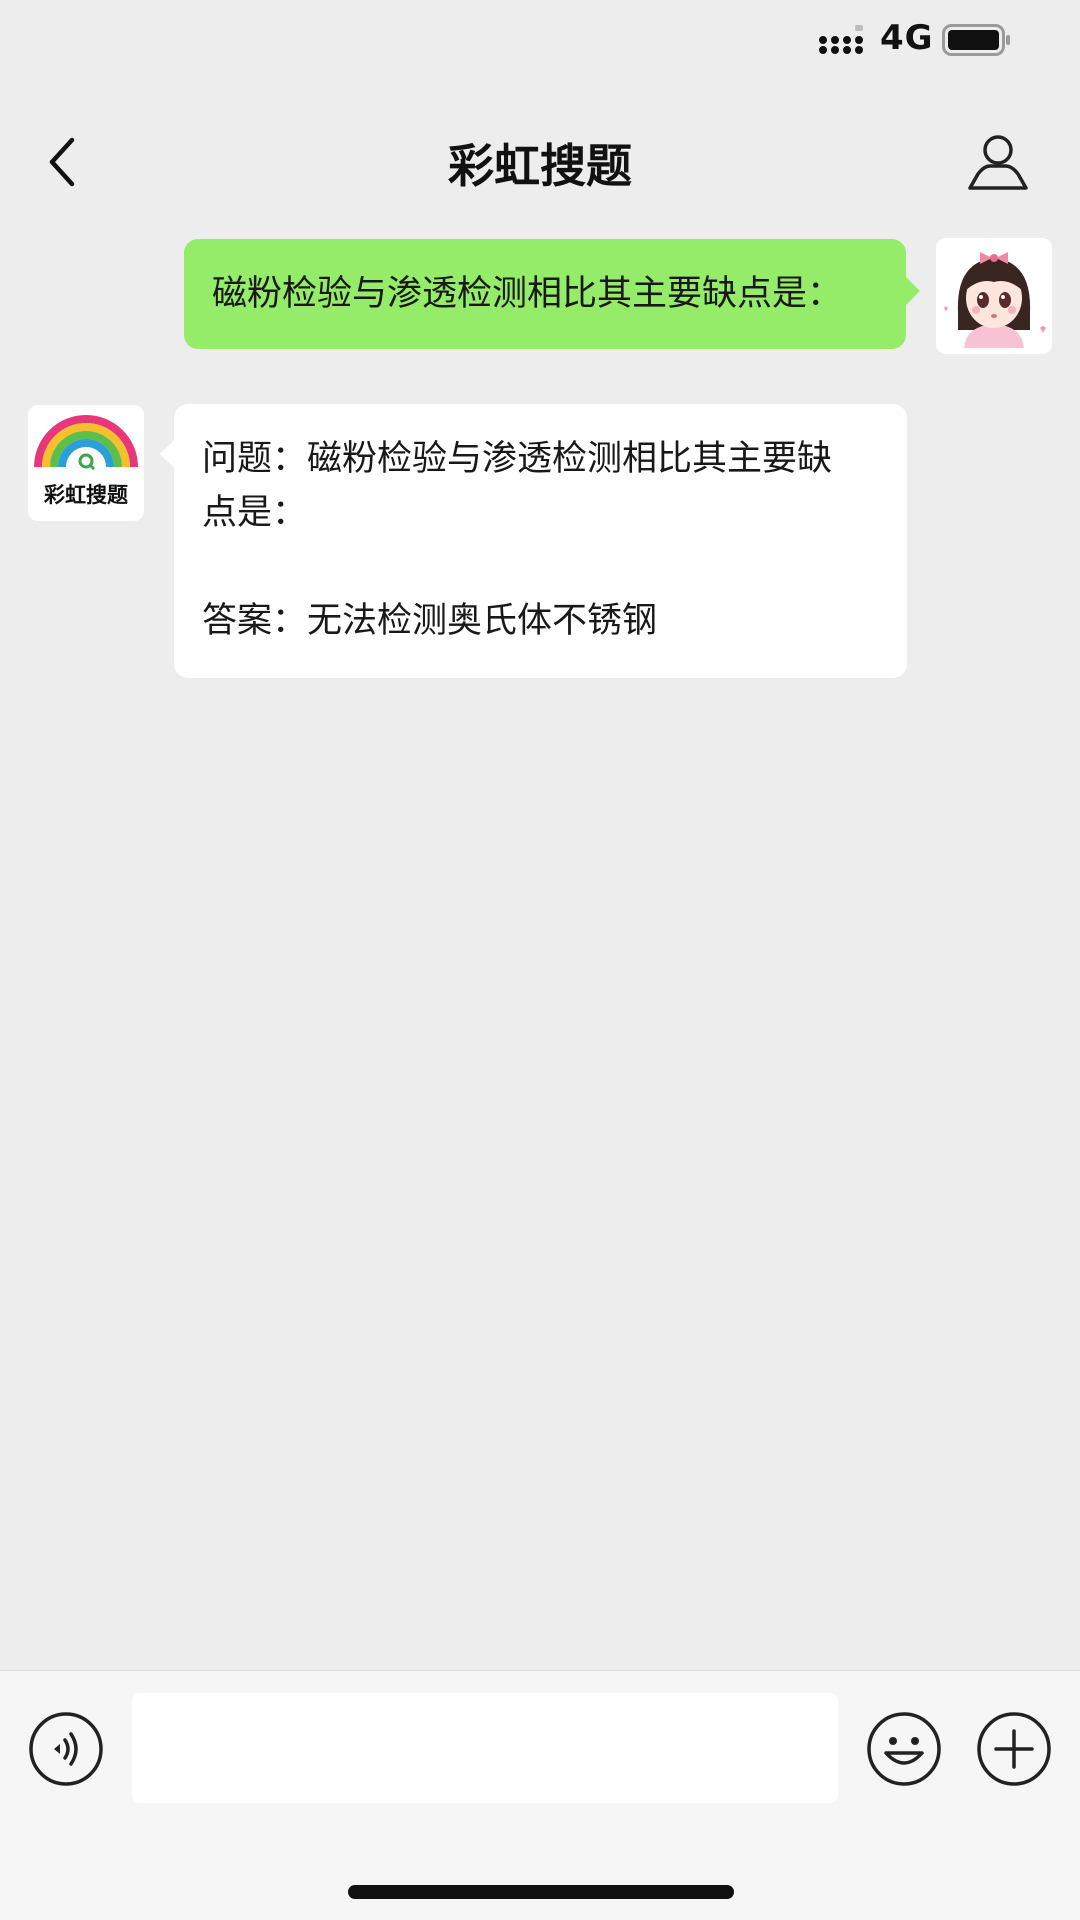  I want to click on network-type: 4G, so click(907, 38).